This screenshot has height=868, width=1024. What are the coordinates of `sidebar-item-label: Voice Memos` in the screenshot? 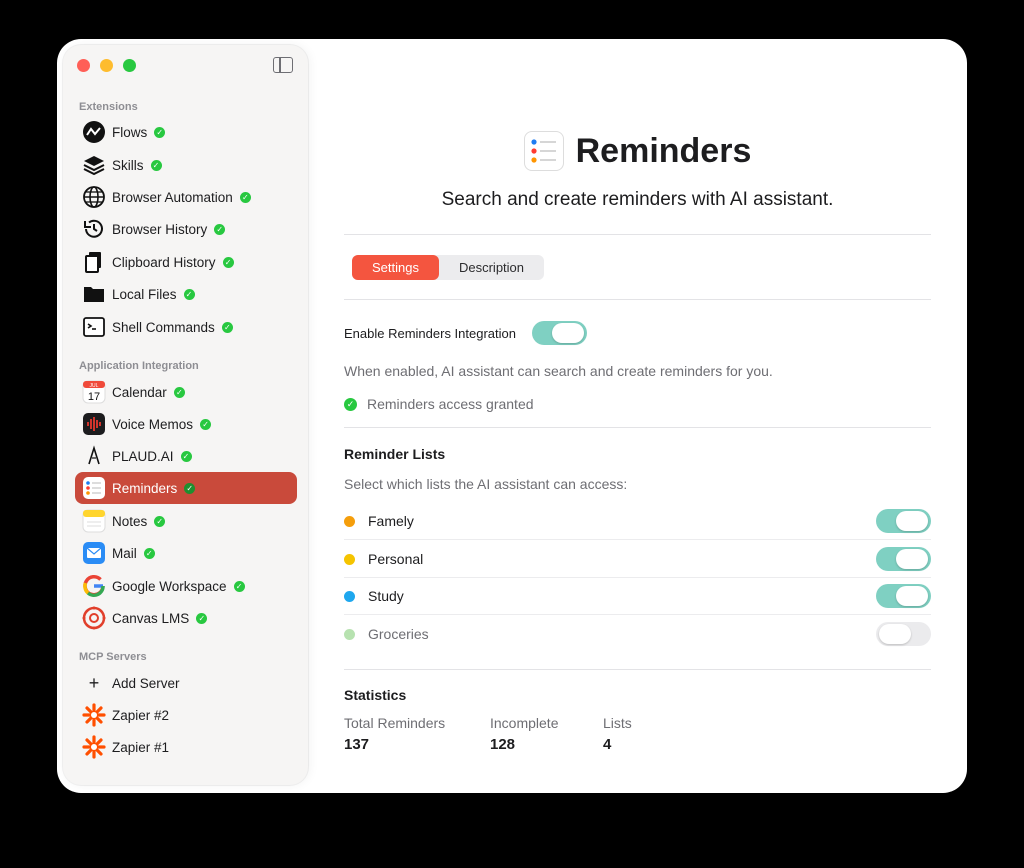 It's located at (153, 424).